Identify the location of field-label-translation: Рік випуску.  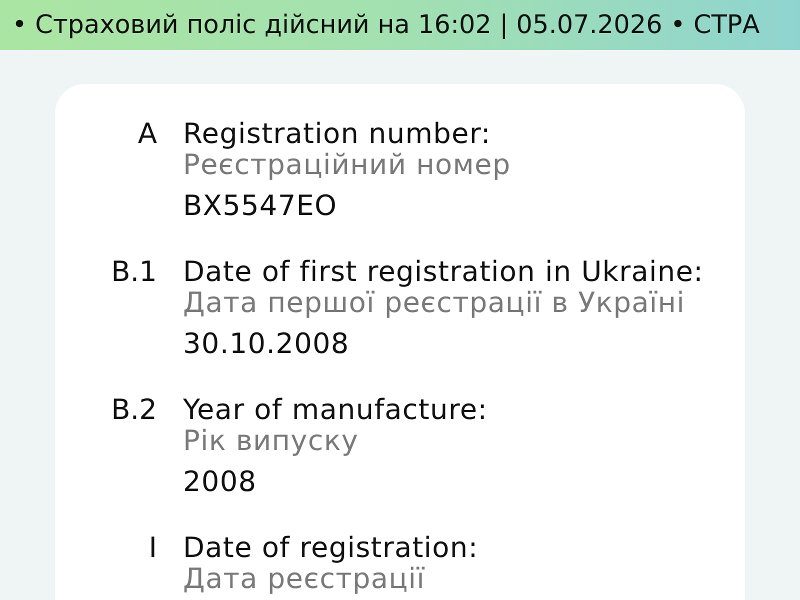
(271, 440).